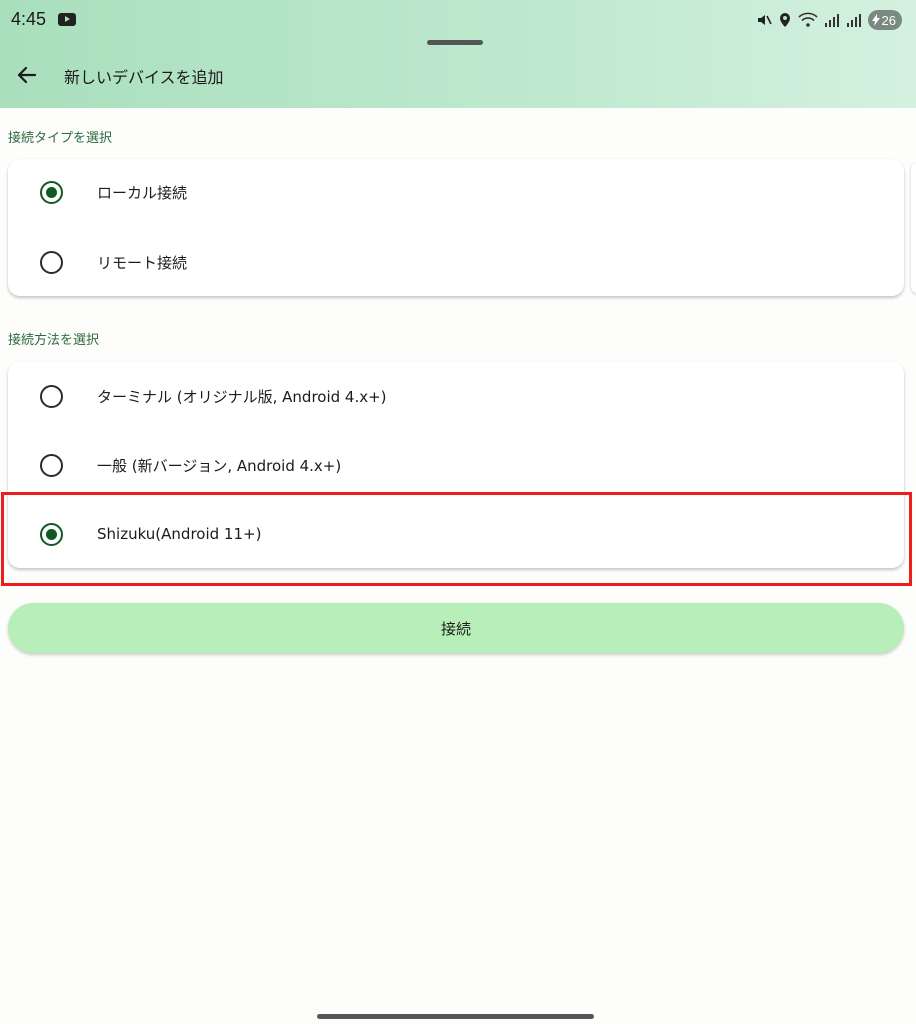 This screenshot has height=1024, width=916. What do you see at coordinates (144, 77) in the screenshot?
I see `page-title: 新しいデバイスを追加` at bounding box center [144, 77].